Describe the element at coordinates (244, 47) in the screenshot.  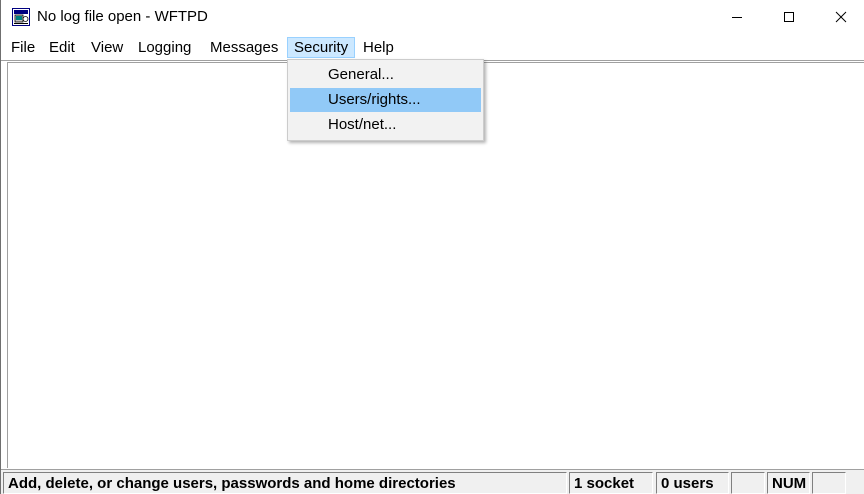
I see `menu-messages: Messages` at that location.